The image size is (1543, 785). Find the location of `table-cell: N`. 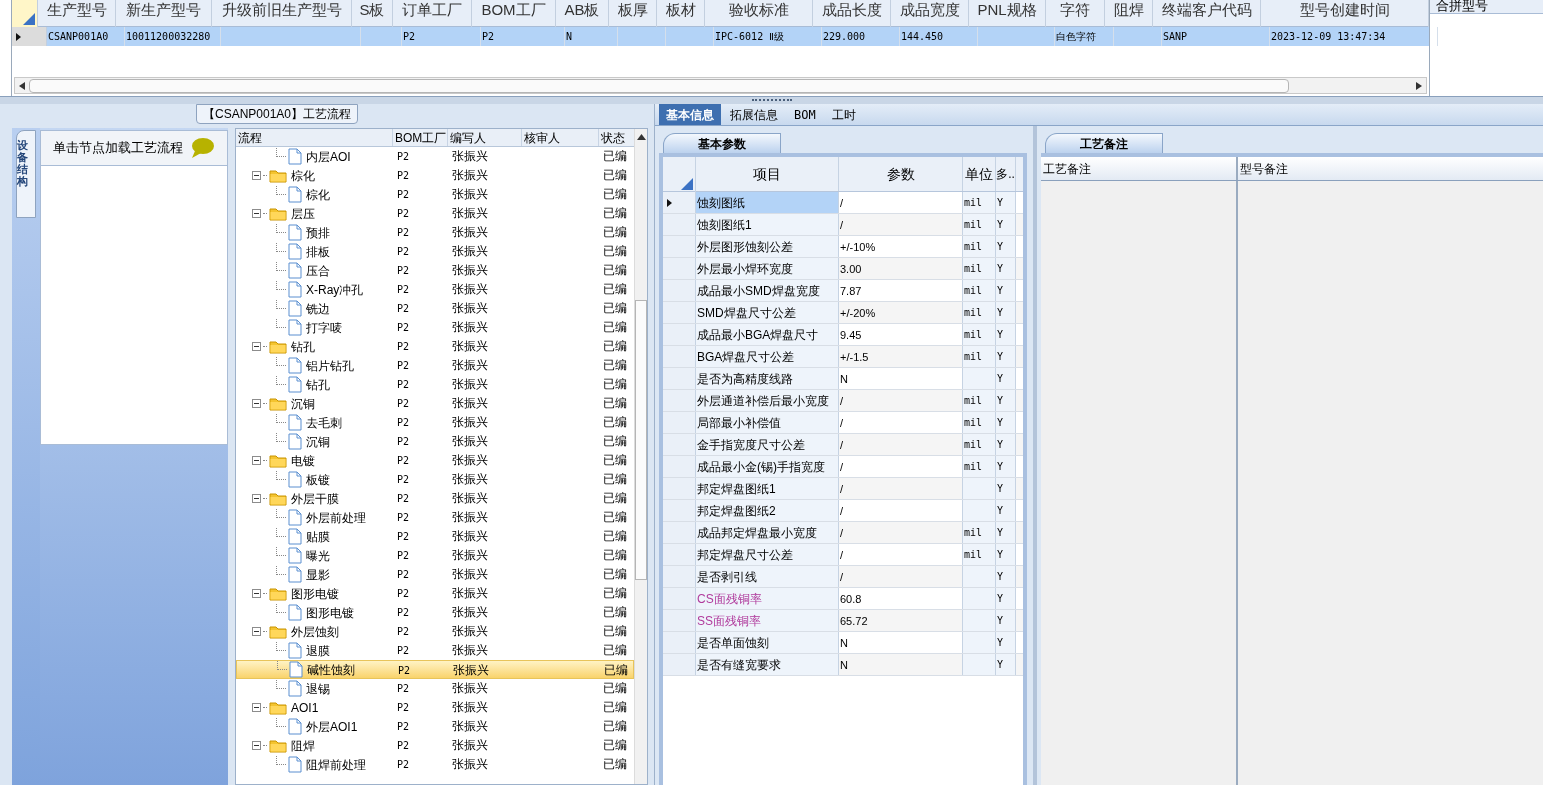

table-cell: N is located at coordinates (569, 36).